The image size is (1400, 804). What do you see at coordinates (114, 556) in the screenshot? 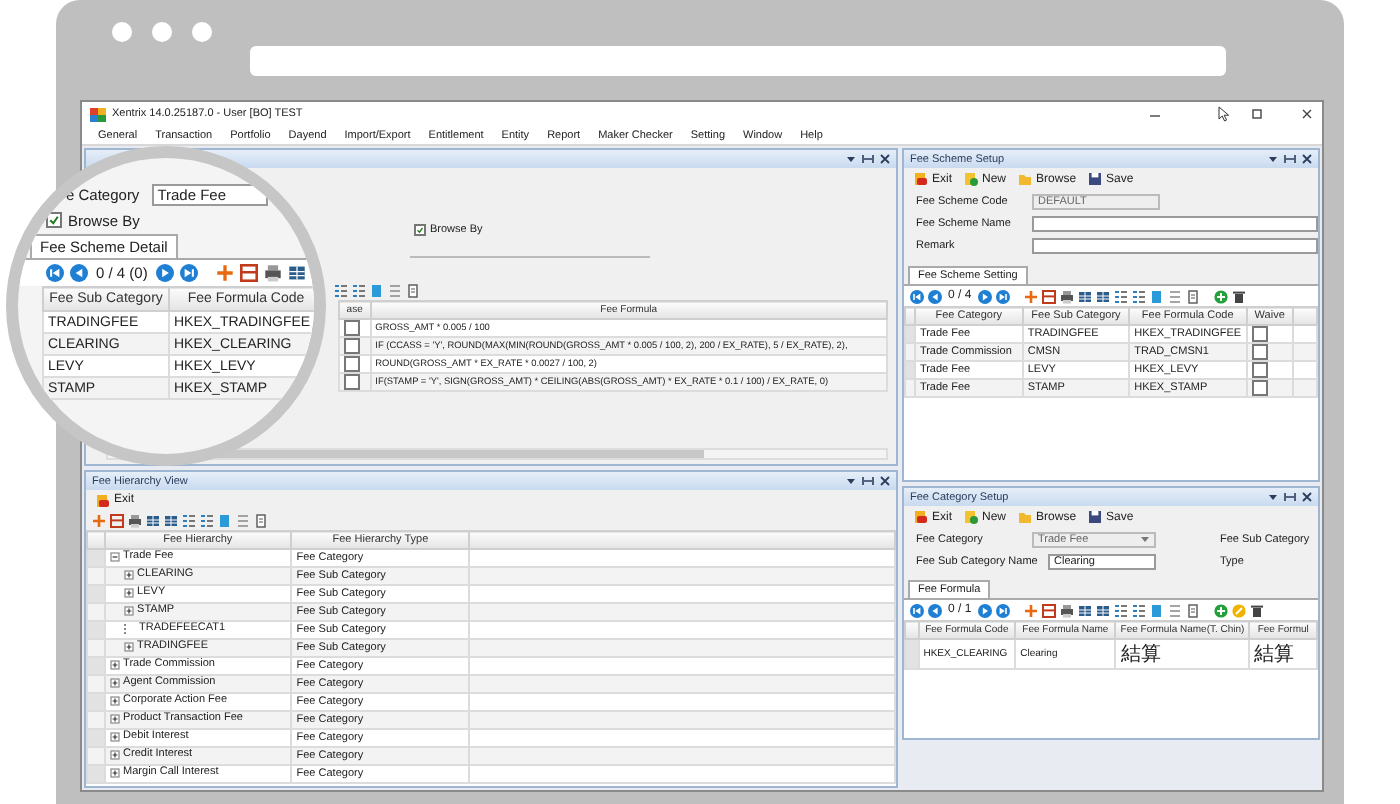
I see `collapse-icon` at bounding box center [114, 556].